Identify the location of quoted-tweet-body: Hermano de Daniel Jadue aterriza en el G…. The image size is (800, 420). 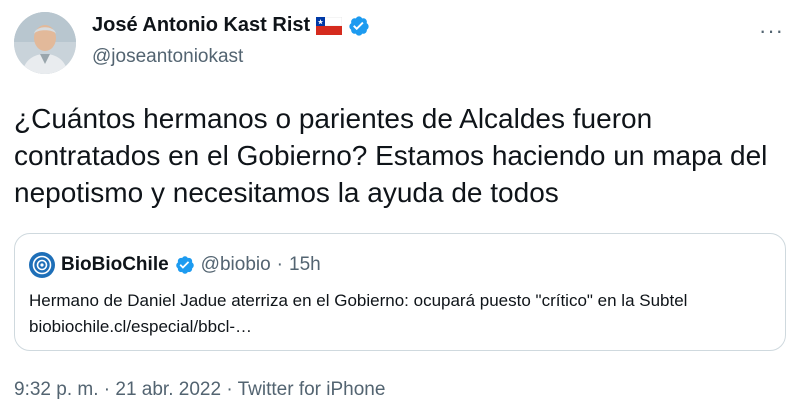
(358, 300).